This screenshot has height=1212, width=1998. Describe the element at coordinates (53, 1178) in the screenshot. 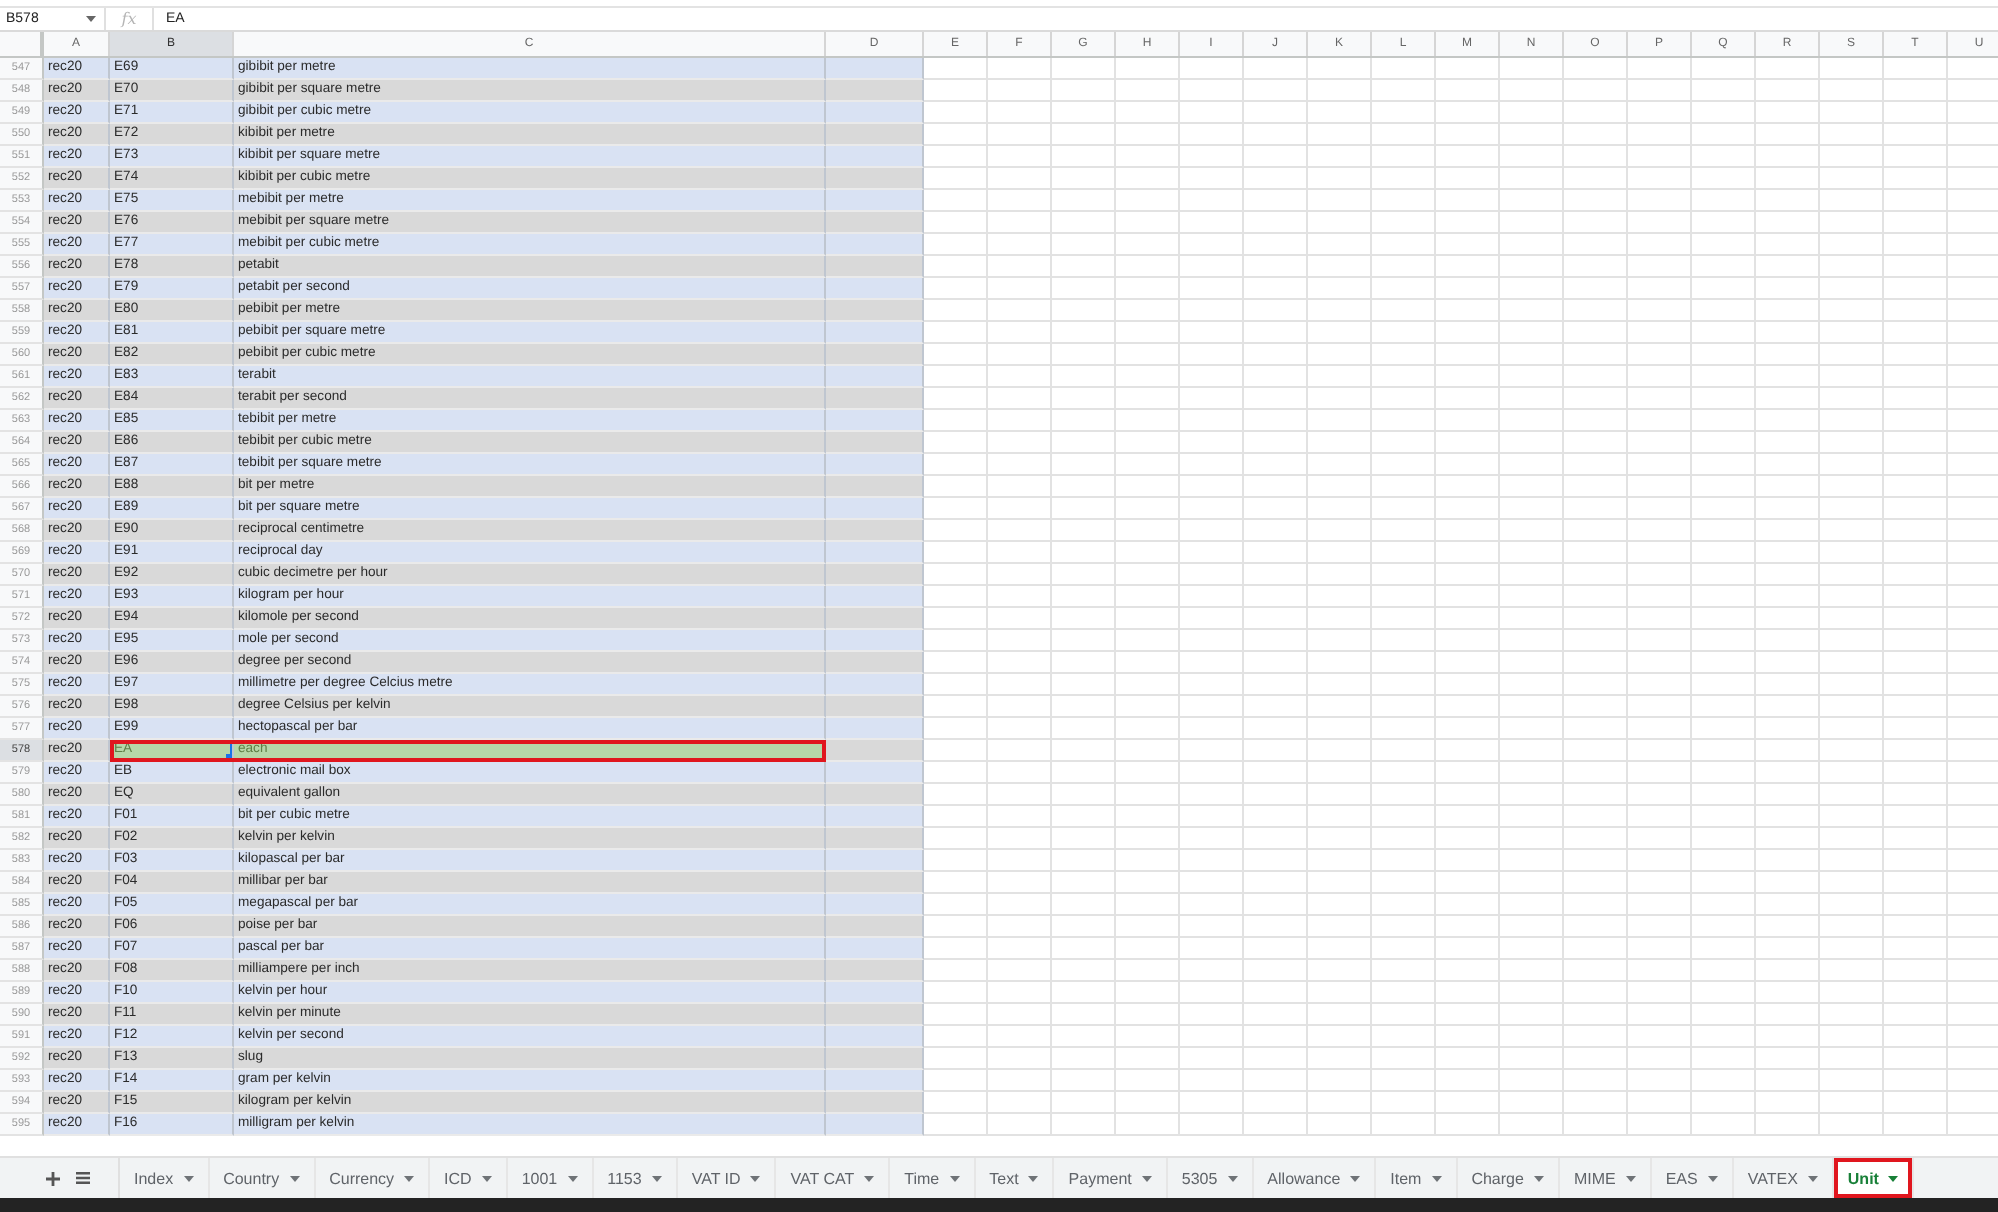

I see `plus-icon` at that location.